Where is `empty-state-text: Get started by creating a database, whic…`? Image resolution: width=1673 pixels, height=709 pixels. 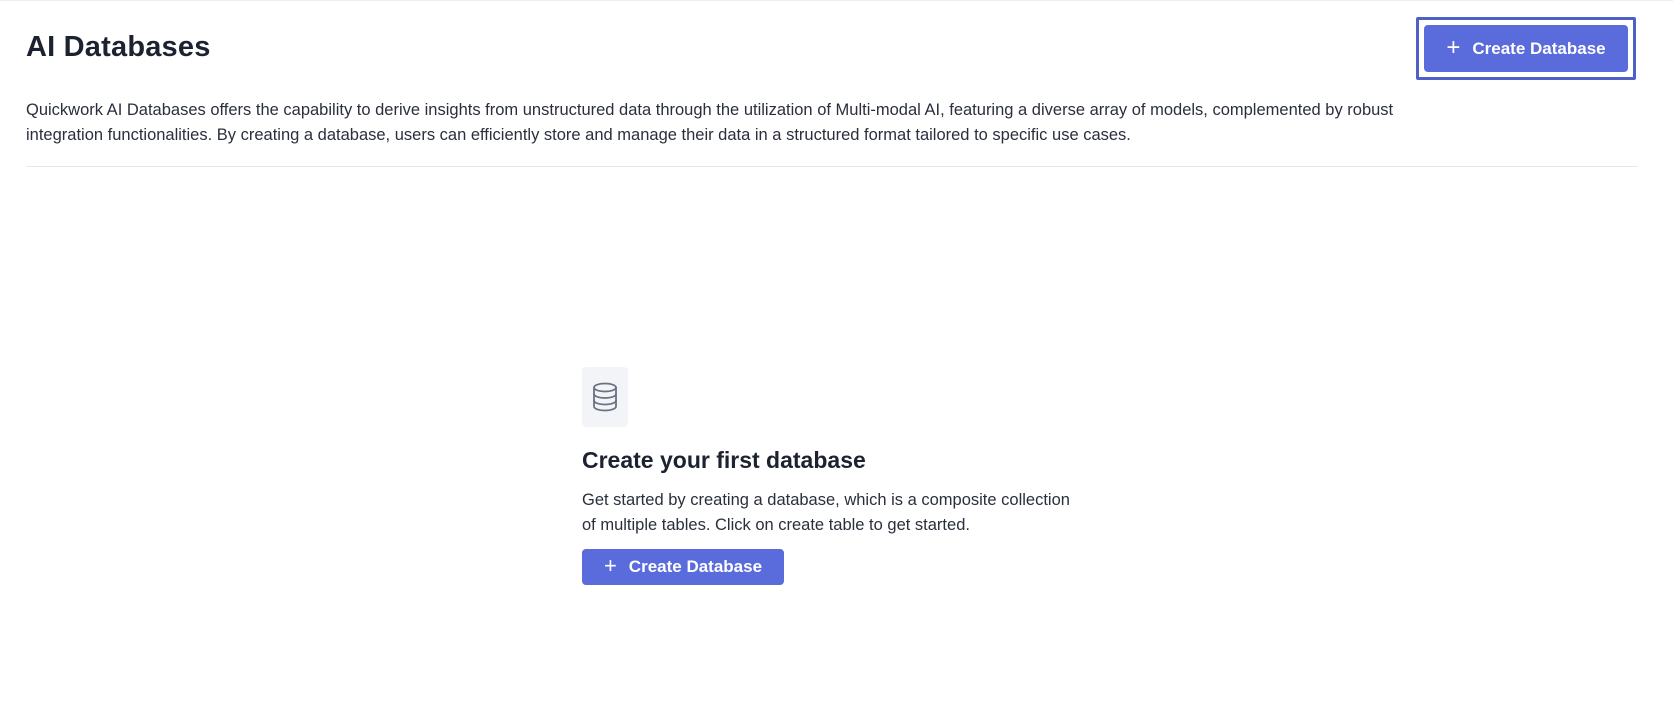 empty-state-text: Get started by creating a database, whic… is located at coordinates (826, 512).